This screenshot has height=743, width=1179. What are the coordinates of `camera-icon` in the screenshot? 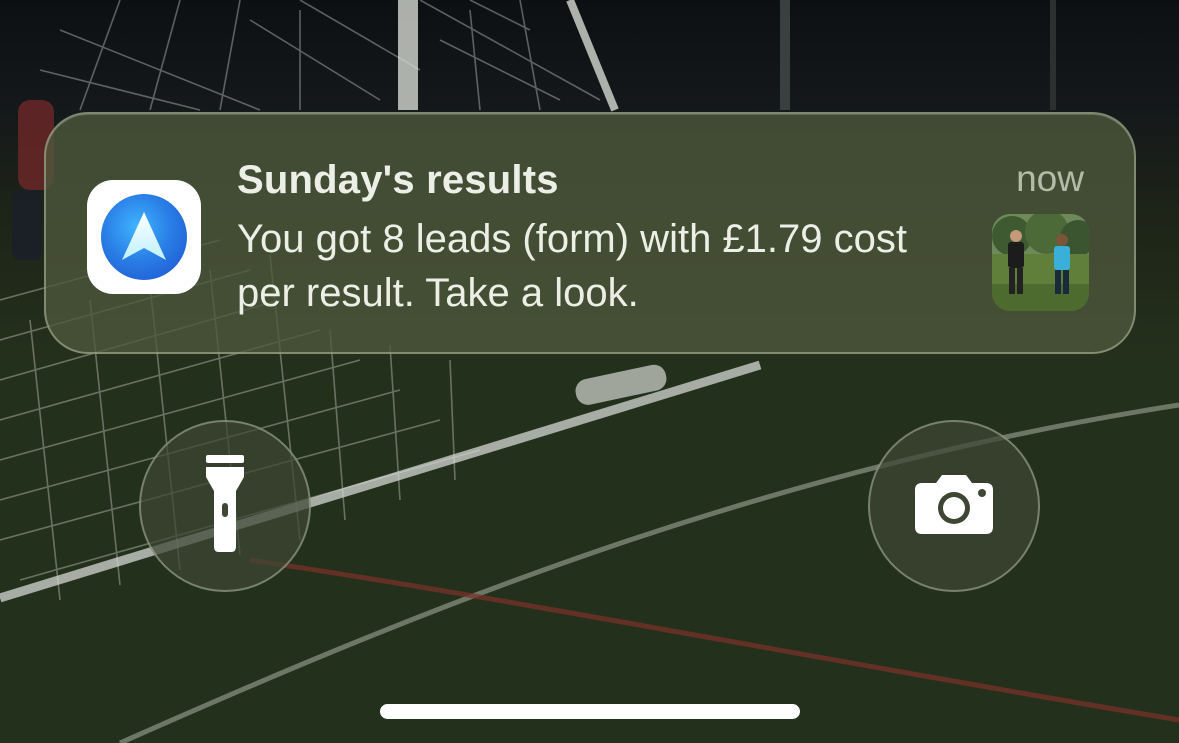 It's located at (954, 506).